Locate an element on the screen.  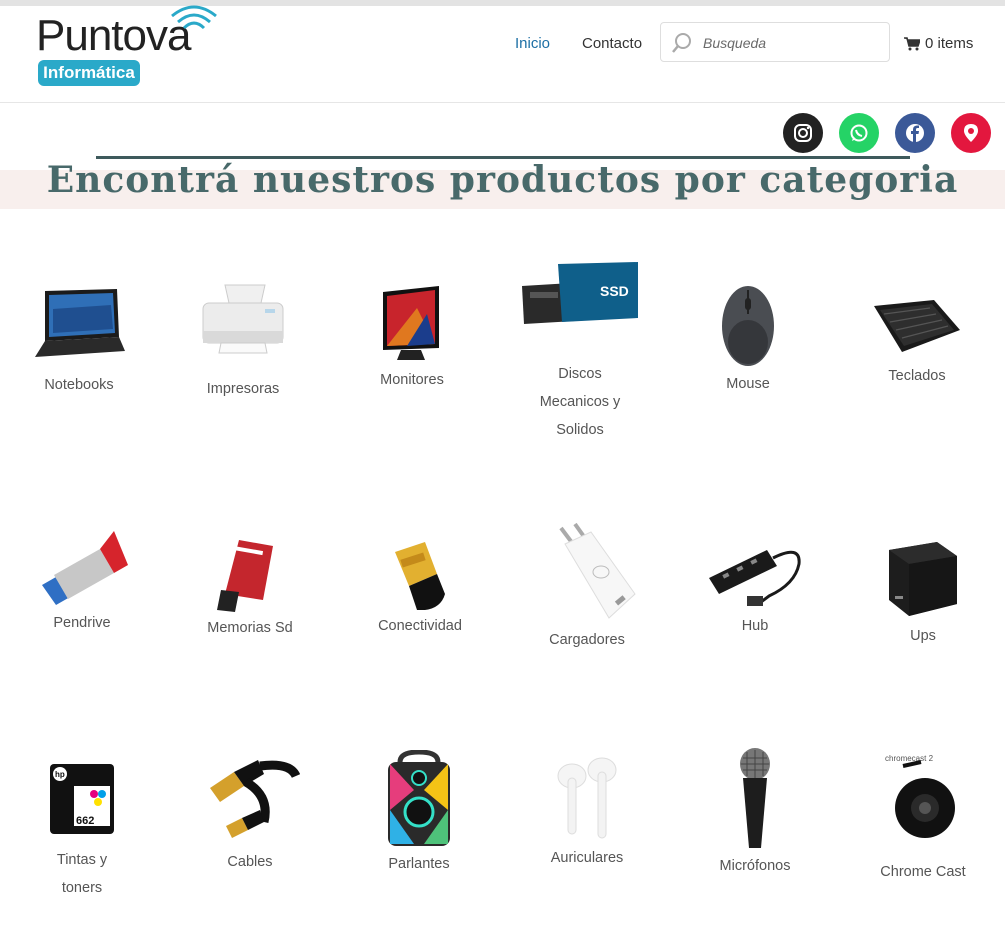
category-parlantes: Parlantes is located at coordinates (419, 814).